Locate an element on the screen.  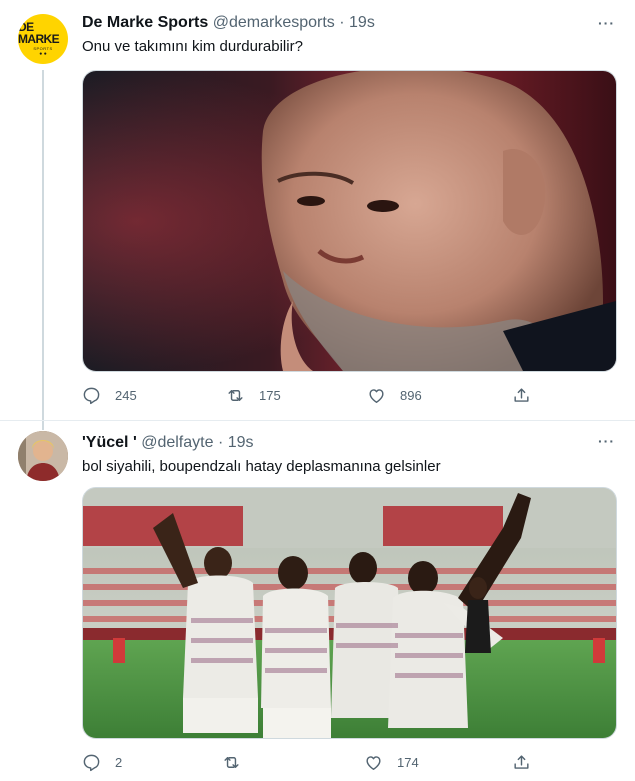
tweet-header: 'Yücel ' @delfayte · 19s is located at coordinates (168, 443).